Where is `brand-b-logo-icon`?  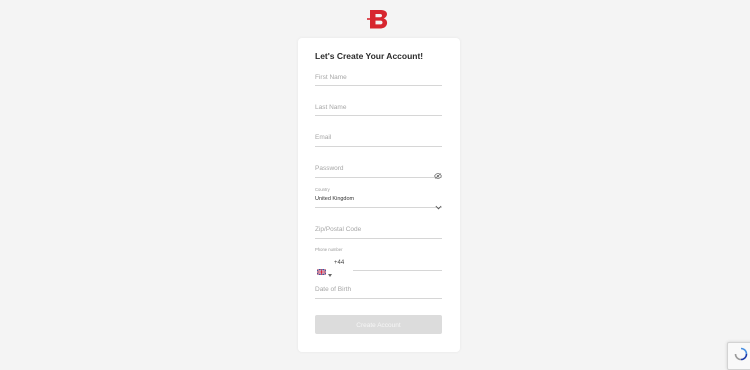
brand-b-logo-icon is located at coordinates (379, 19).